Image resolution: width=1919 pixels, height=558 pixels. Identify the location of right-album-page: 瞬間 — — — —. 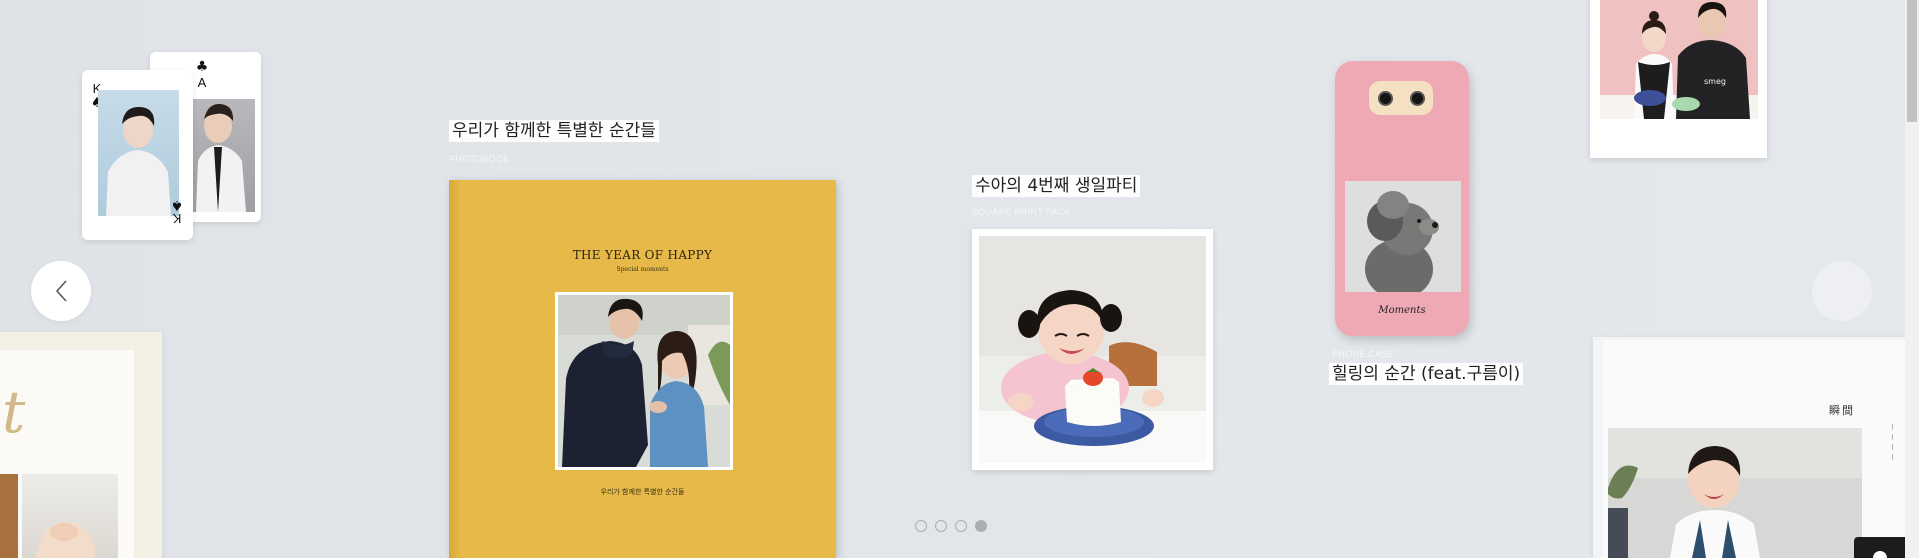
(1756, 449).